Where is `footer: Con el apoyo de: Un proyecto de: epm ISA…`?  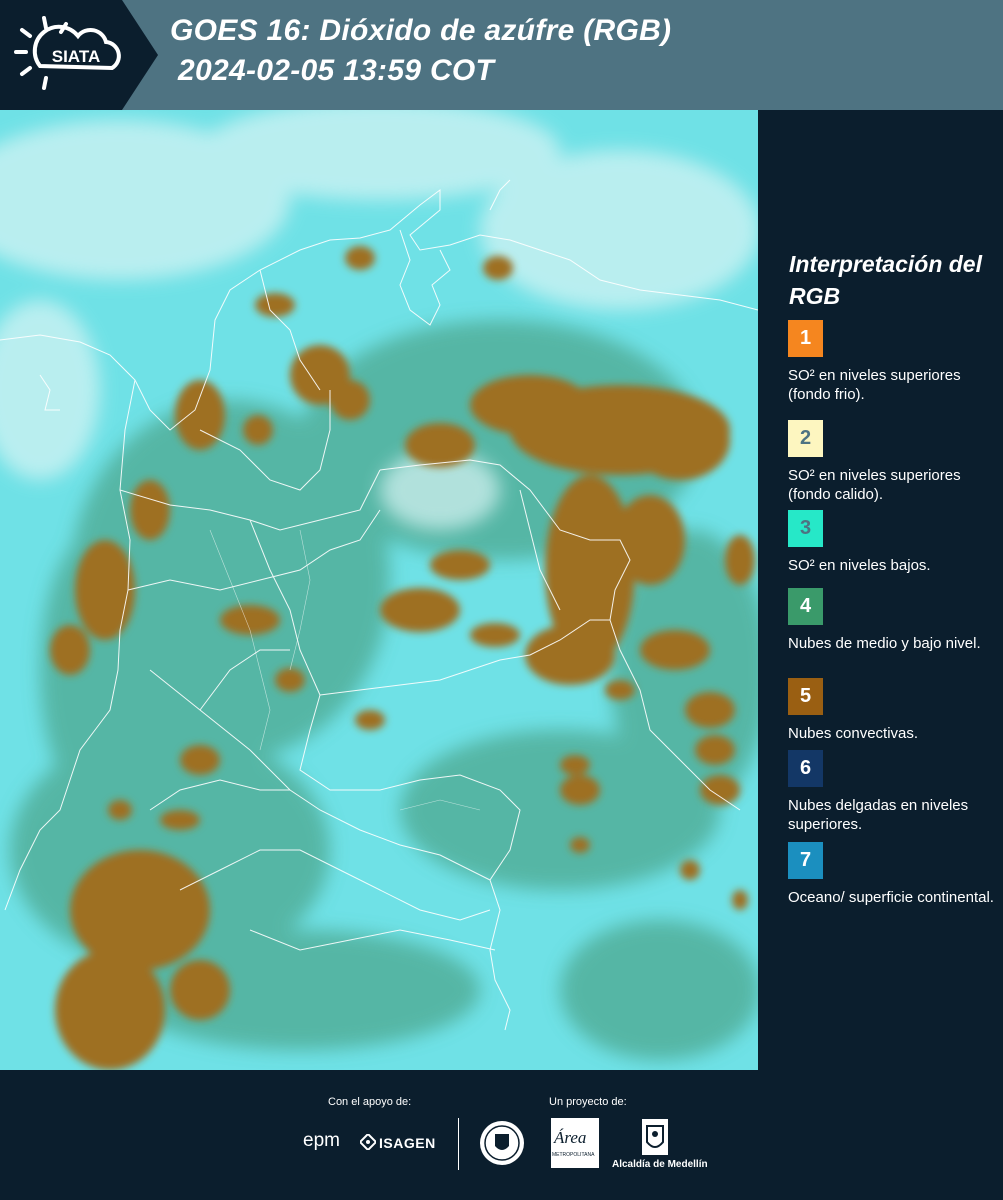
footer: Con el apoyo de: Un proyecto de: epm ISA… is located at coordinates (501, 1135).